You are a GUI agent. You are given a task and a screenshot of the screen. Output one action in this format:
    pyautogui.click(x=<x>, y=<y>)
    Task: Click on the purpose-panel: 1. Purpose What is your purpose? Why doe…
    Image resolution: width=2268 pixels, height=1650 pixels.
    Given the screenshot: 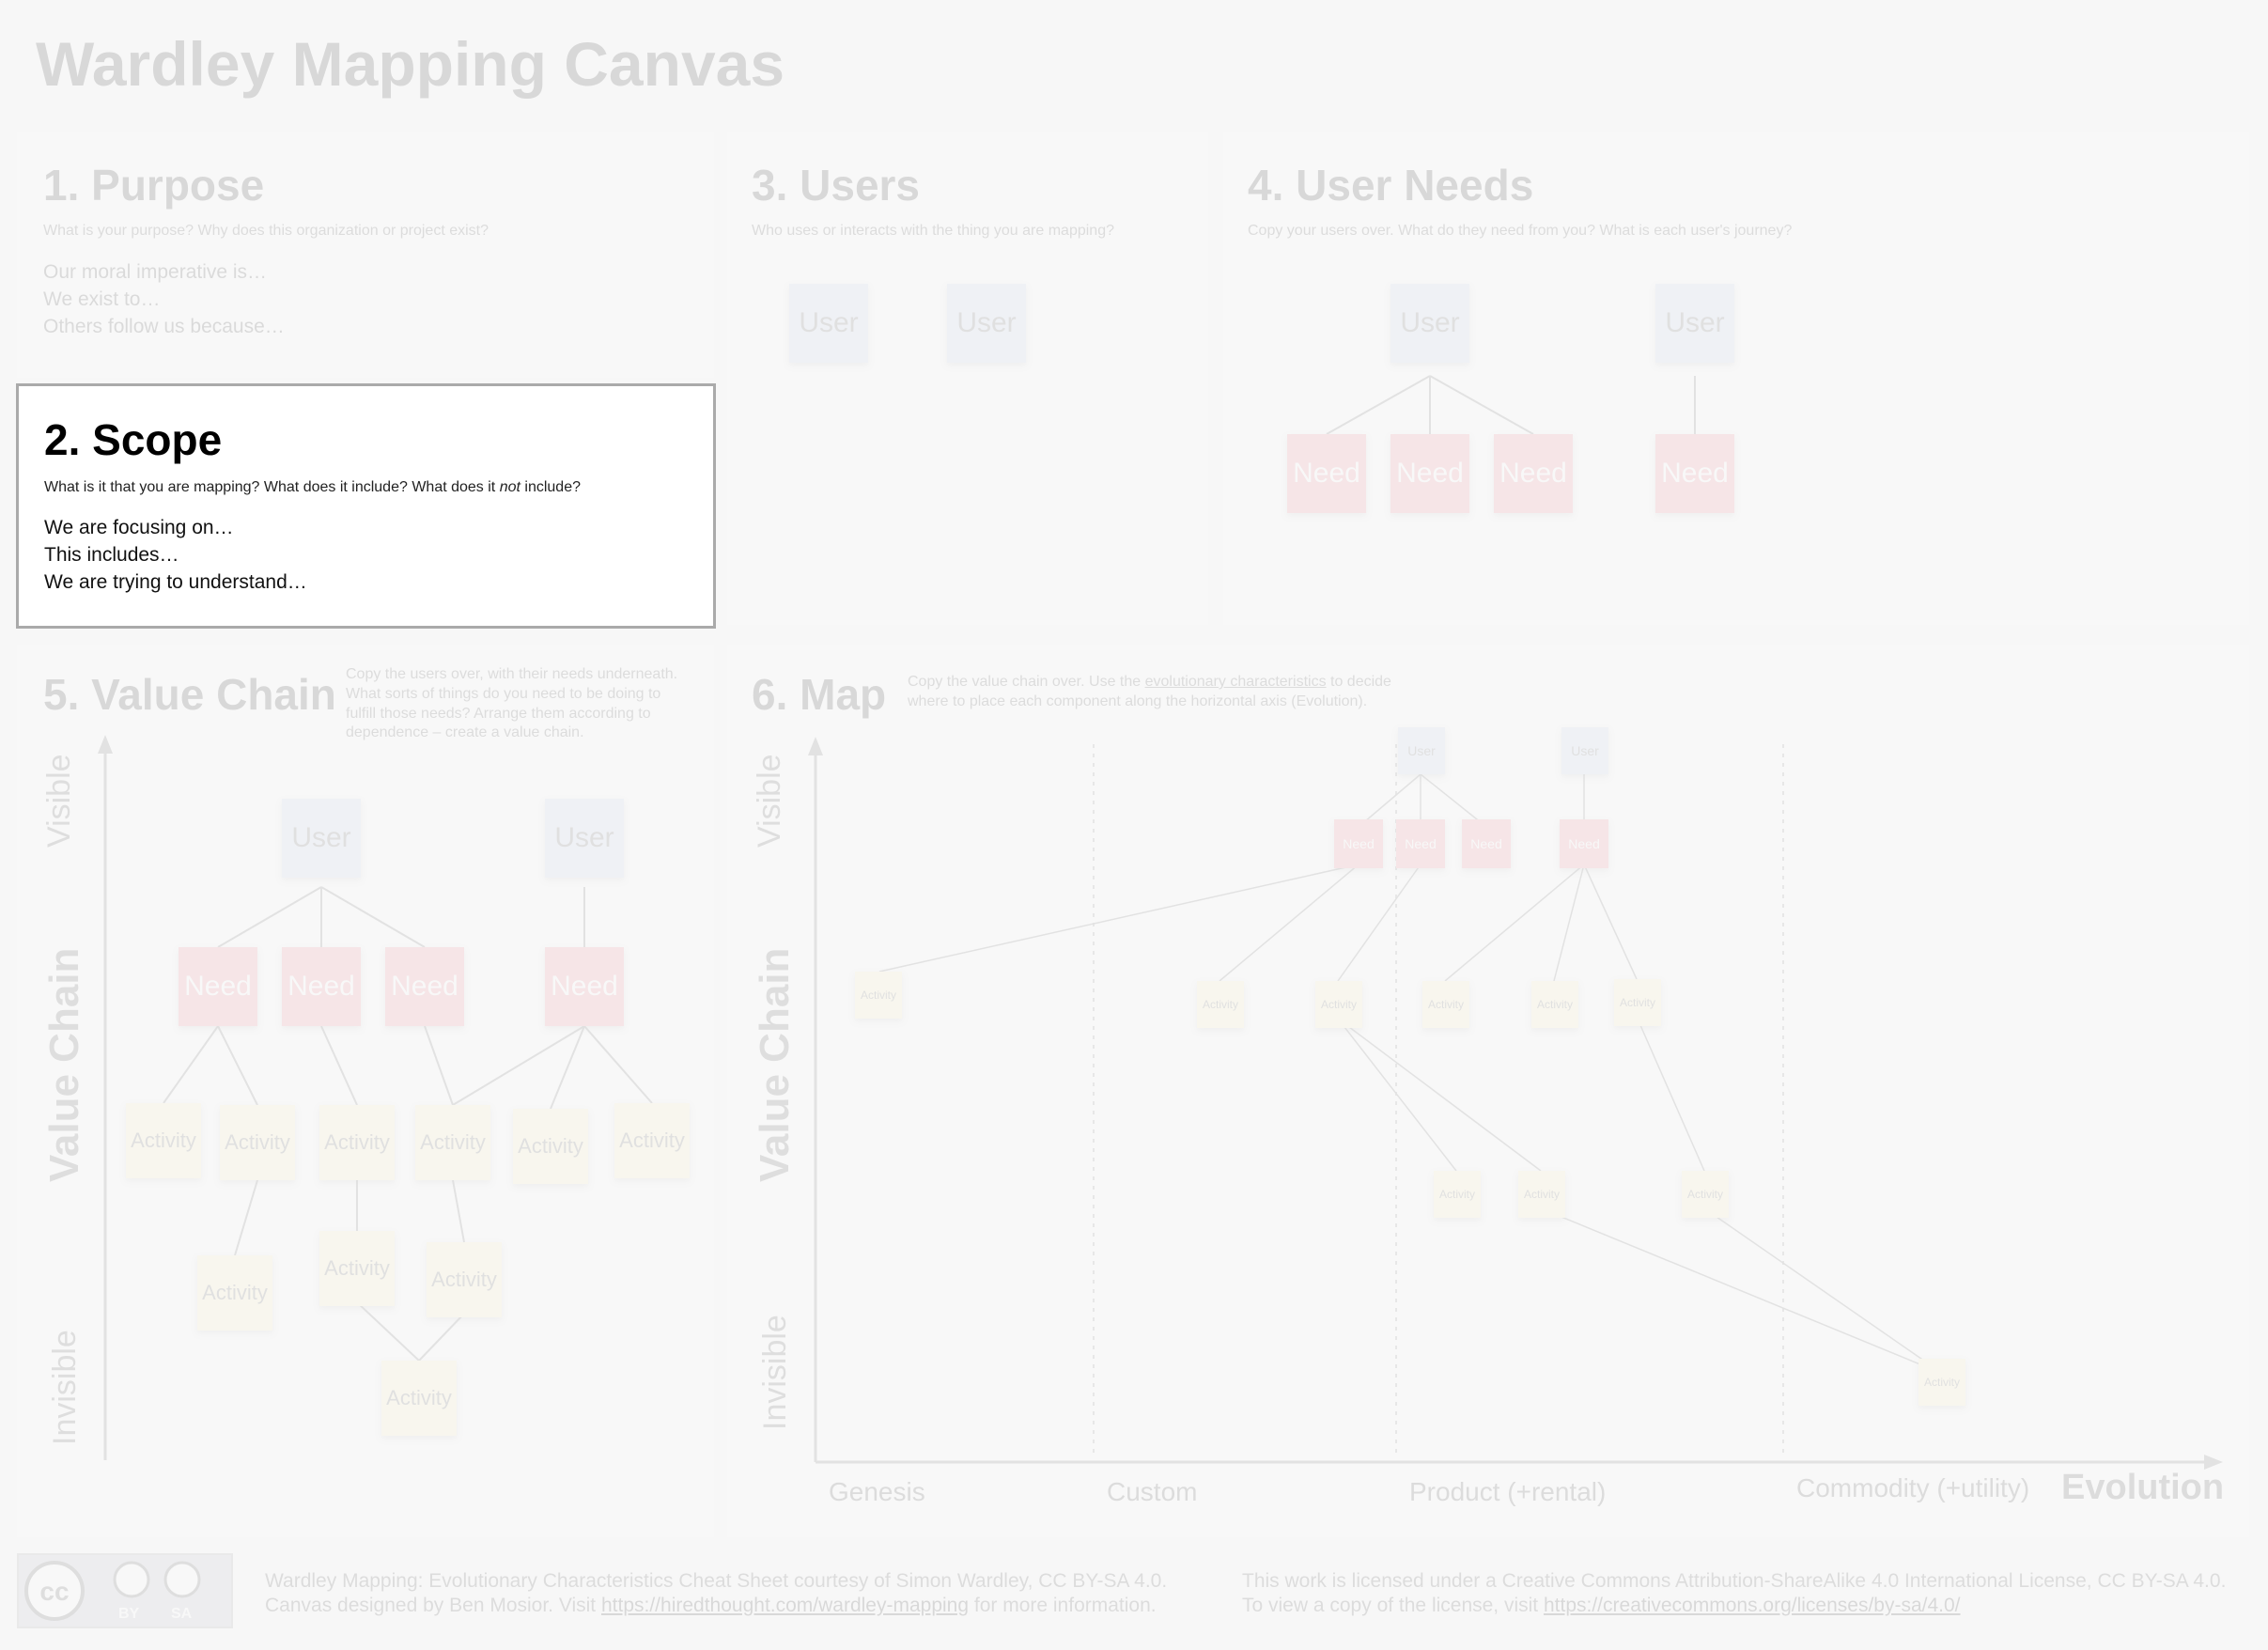 What is the action you would take?
    pyautogui.click(x=365, y=255)
    